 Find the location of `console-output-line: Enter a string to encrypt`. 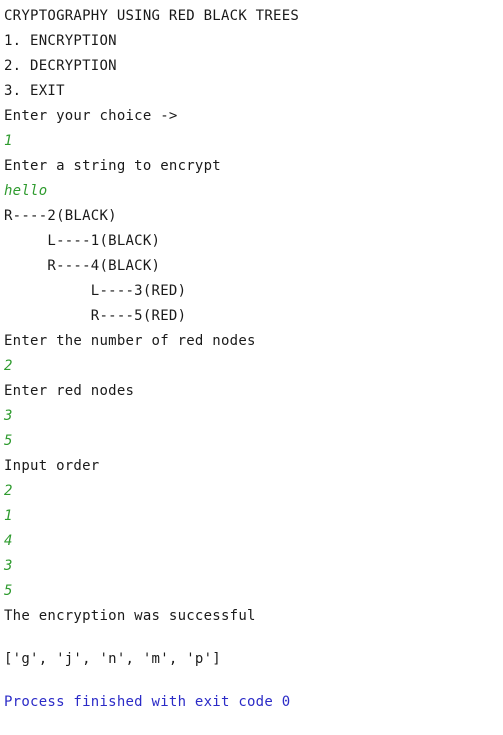

console-output-line: Enter a string to encrypt is located at coordinates (112, 166).